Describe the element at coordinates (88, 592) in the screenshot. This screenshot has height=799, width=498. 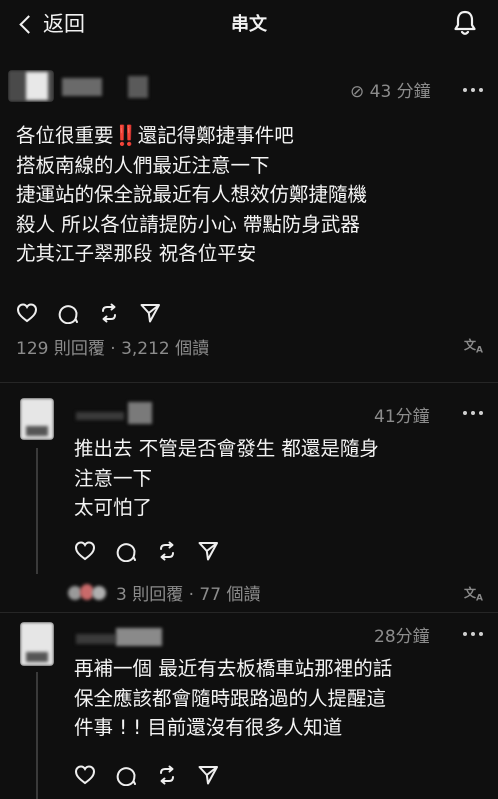
I see `replier-avatars` at that location.